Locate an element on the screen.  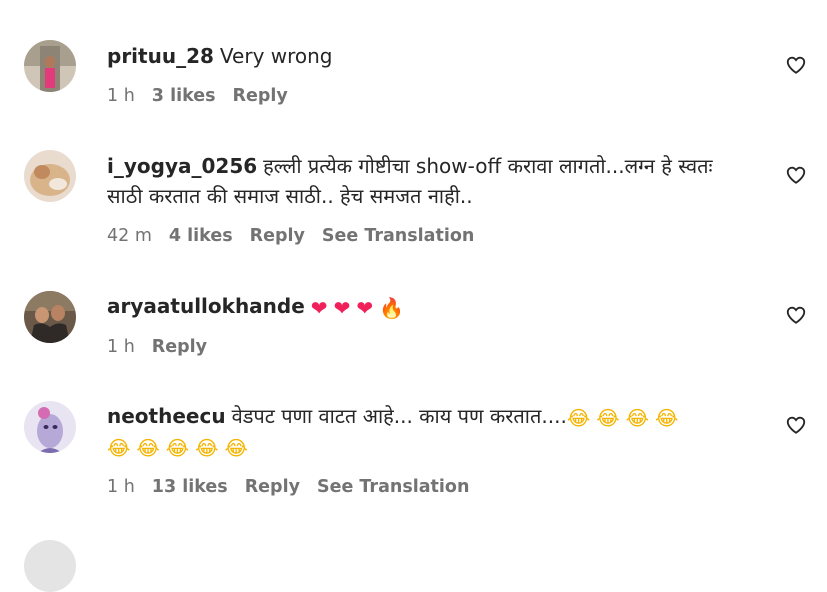
comment-likes: 13 likes is located at coordinates (190, 487).